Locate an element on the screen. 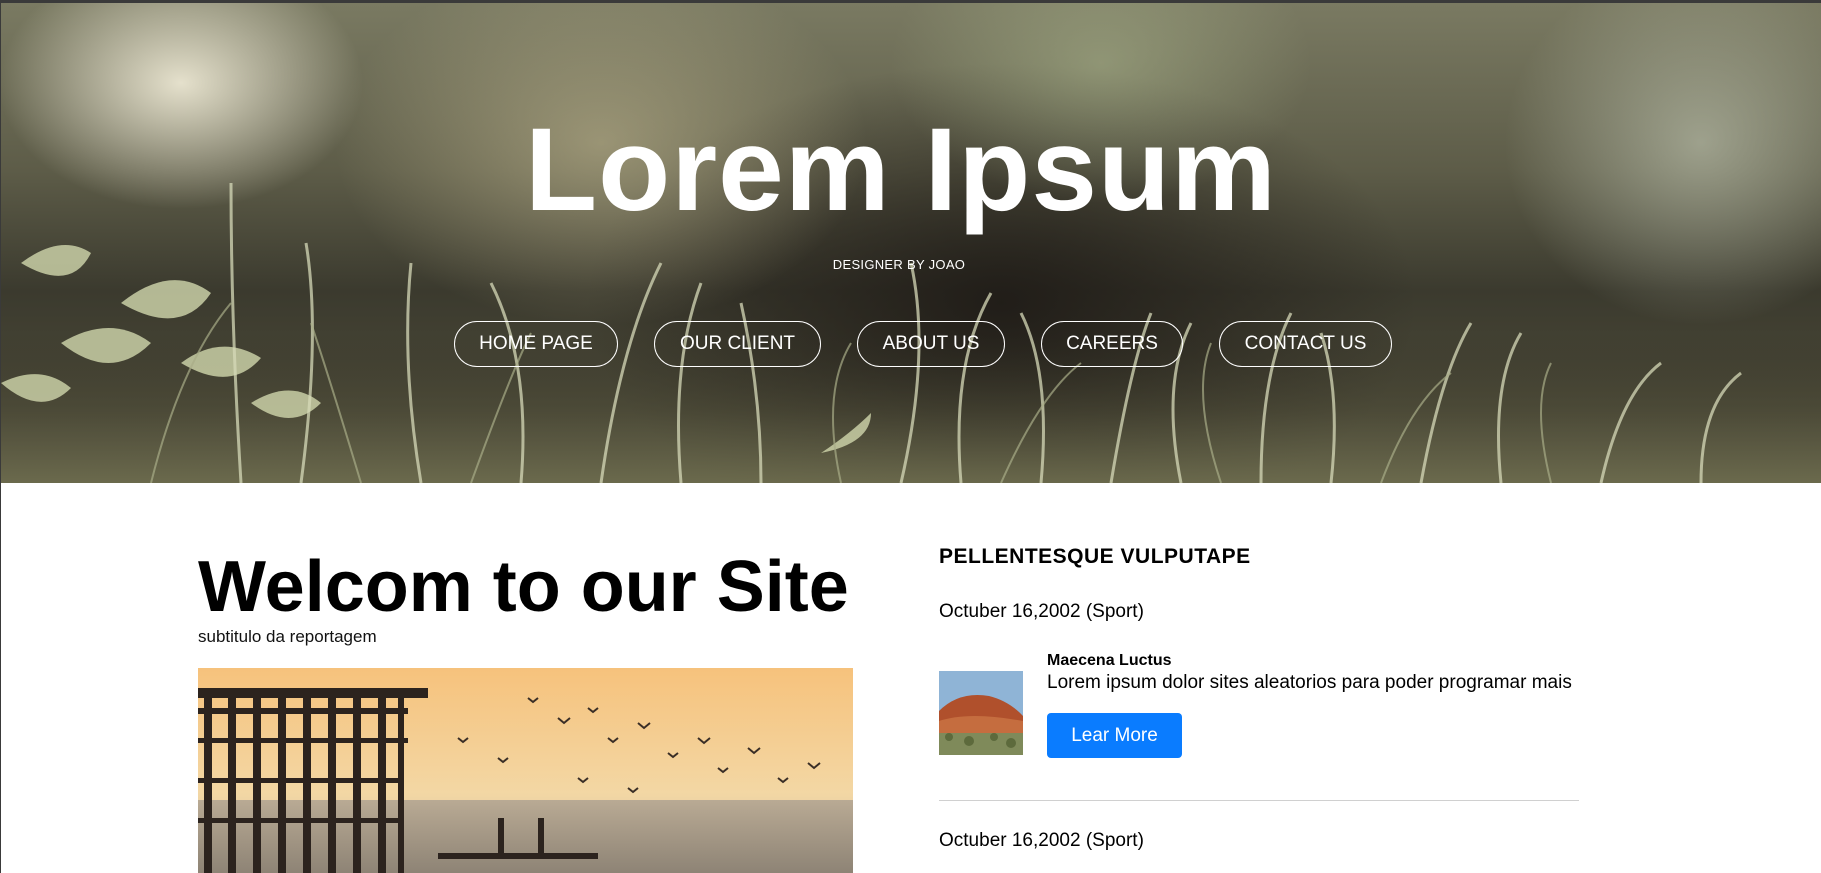 The width and height of the screenshot is (1821, 873). nav-contact-us: CONTACT US is located at coordinates (1305, 344).